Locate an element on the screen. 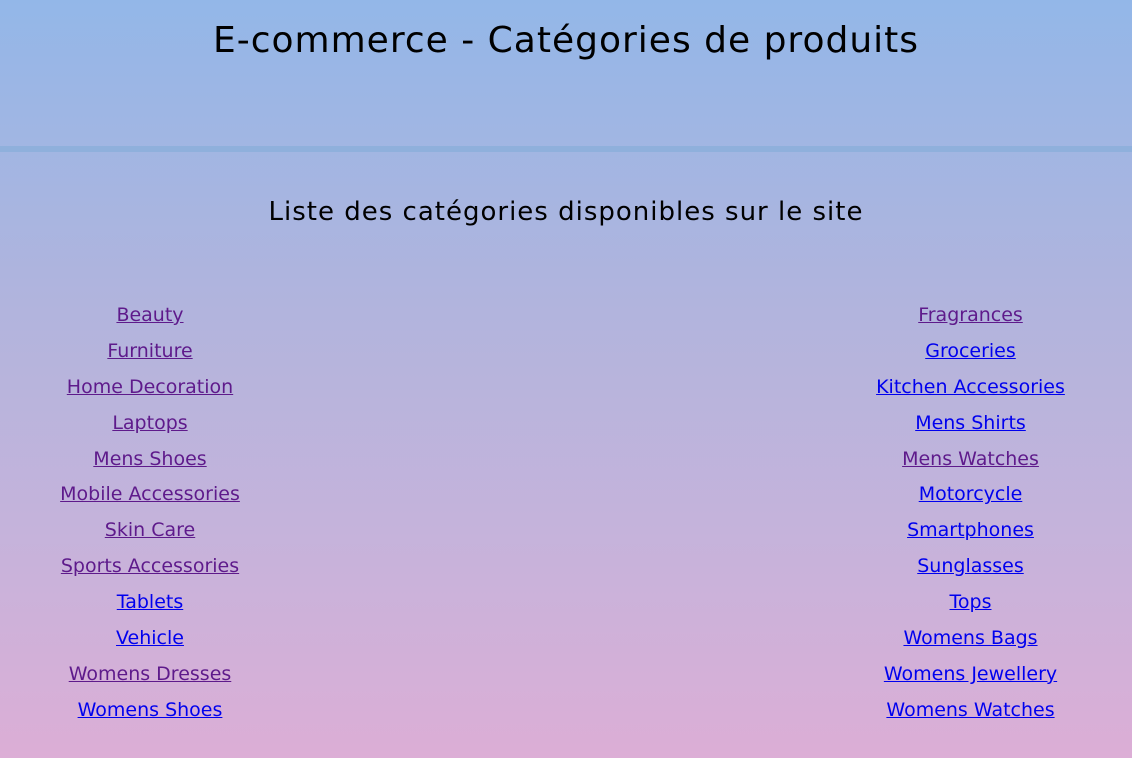  category-link: Mens Shoes is located at coordinates (149, 459).